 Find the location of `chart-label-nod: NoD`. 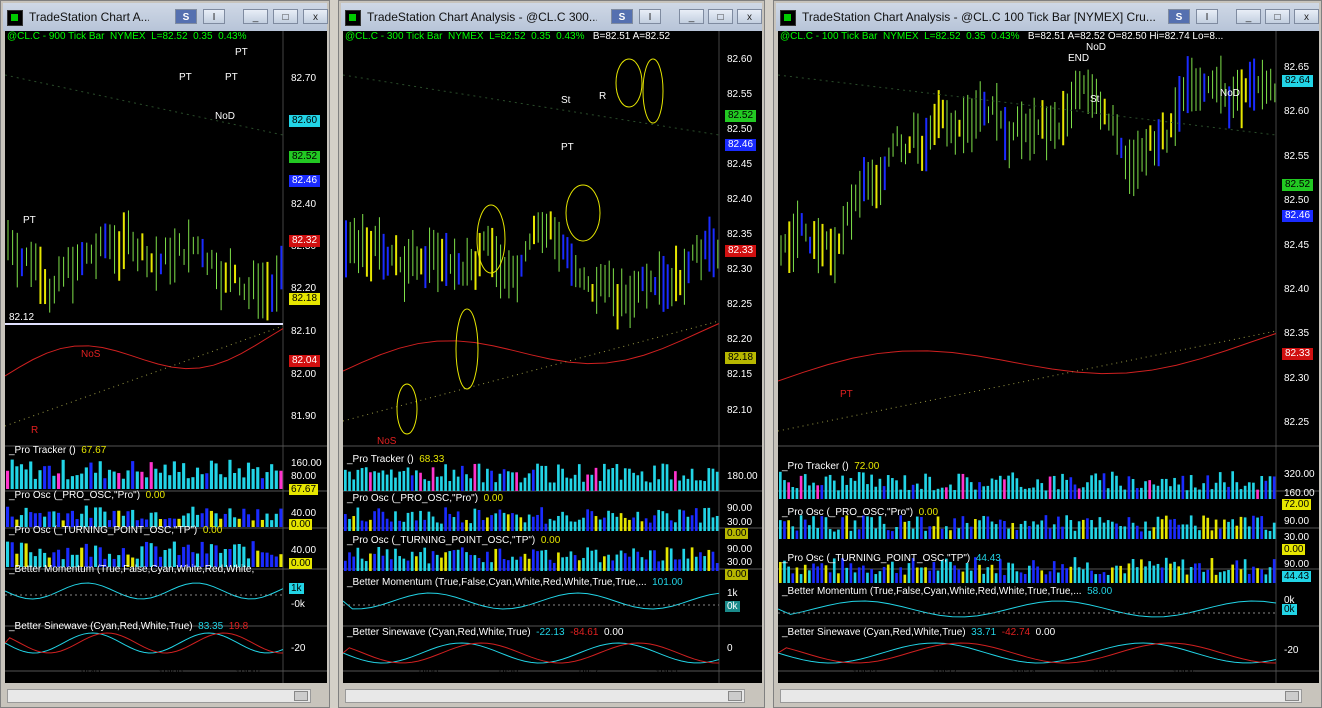

chart-label-nod: NoD is located at coordinates (225, 116).